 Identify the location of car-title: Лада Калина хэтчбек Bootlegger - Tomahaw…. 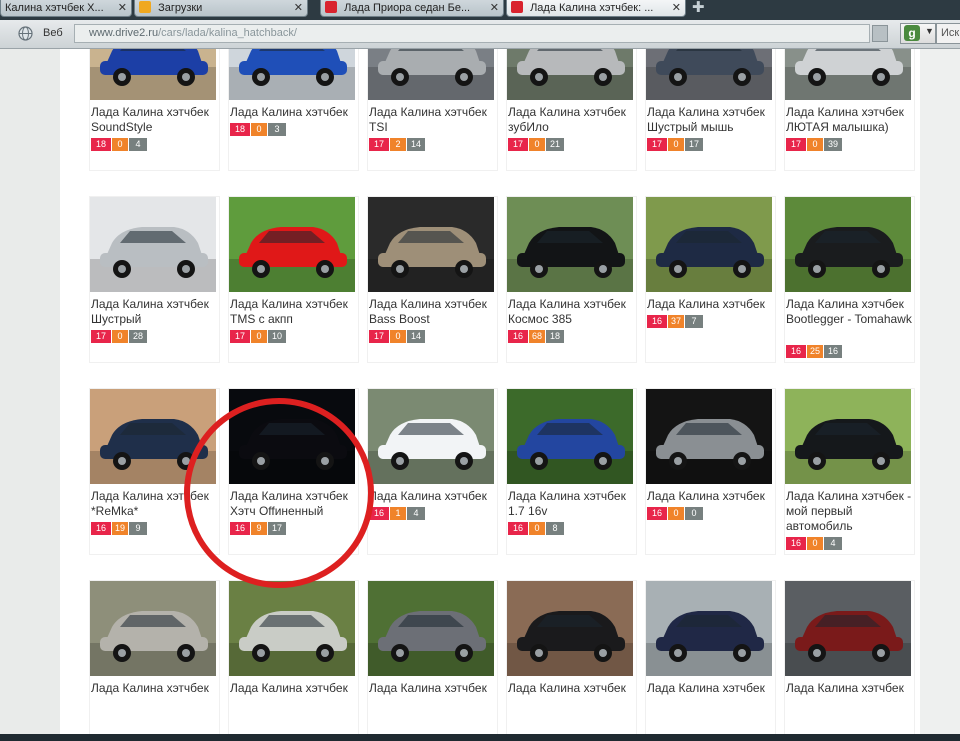
(853, 312).